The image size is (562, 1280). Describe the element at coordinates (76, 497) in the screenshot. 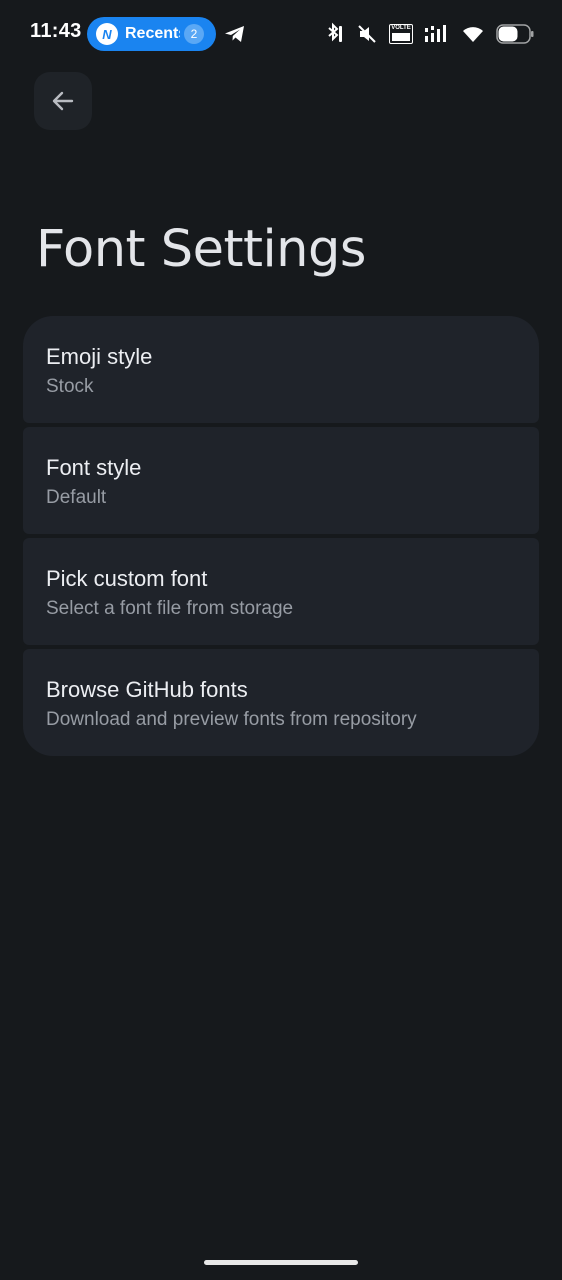

I see `setting-subtitle: Default` at that location.